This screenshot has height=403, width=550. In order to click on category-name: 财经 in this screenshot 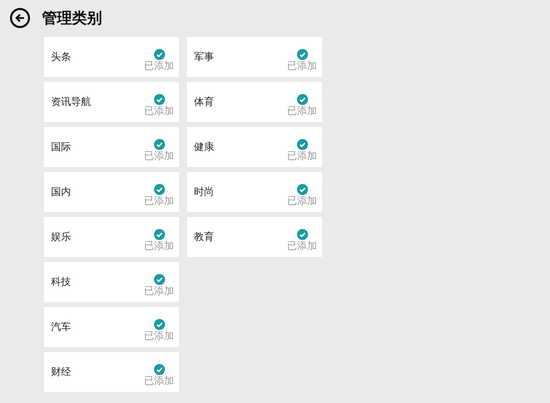, I will do `click(61, 372)`.